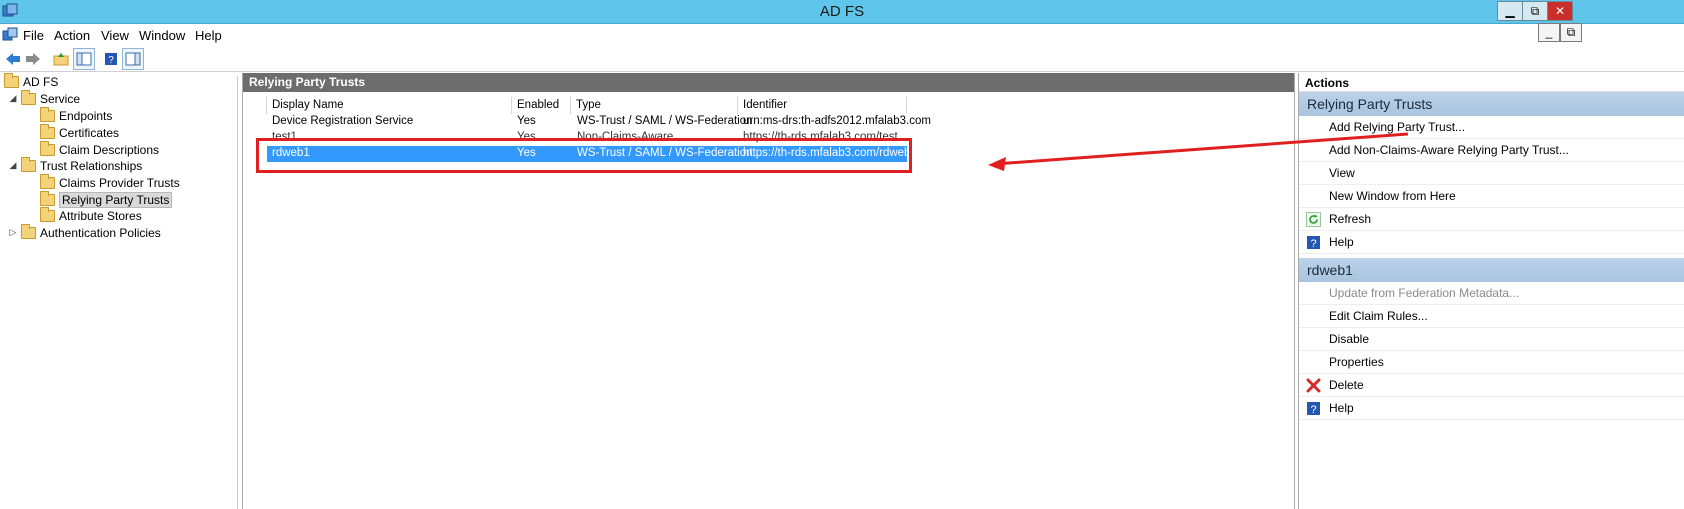 The width and height of the screenshot is (1684, 509). What do you see at coordinates (1491, 82) in the screenshot?
I see `actions-pane-title: Actions` at bounding box center [1491, 82].